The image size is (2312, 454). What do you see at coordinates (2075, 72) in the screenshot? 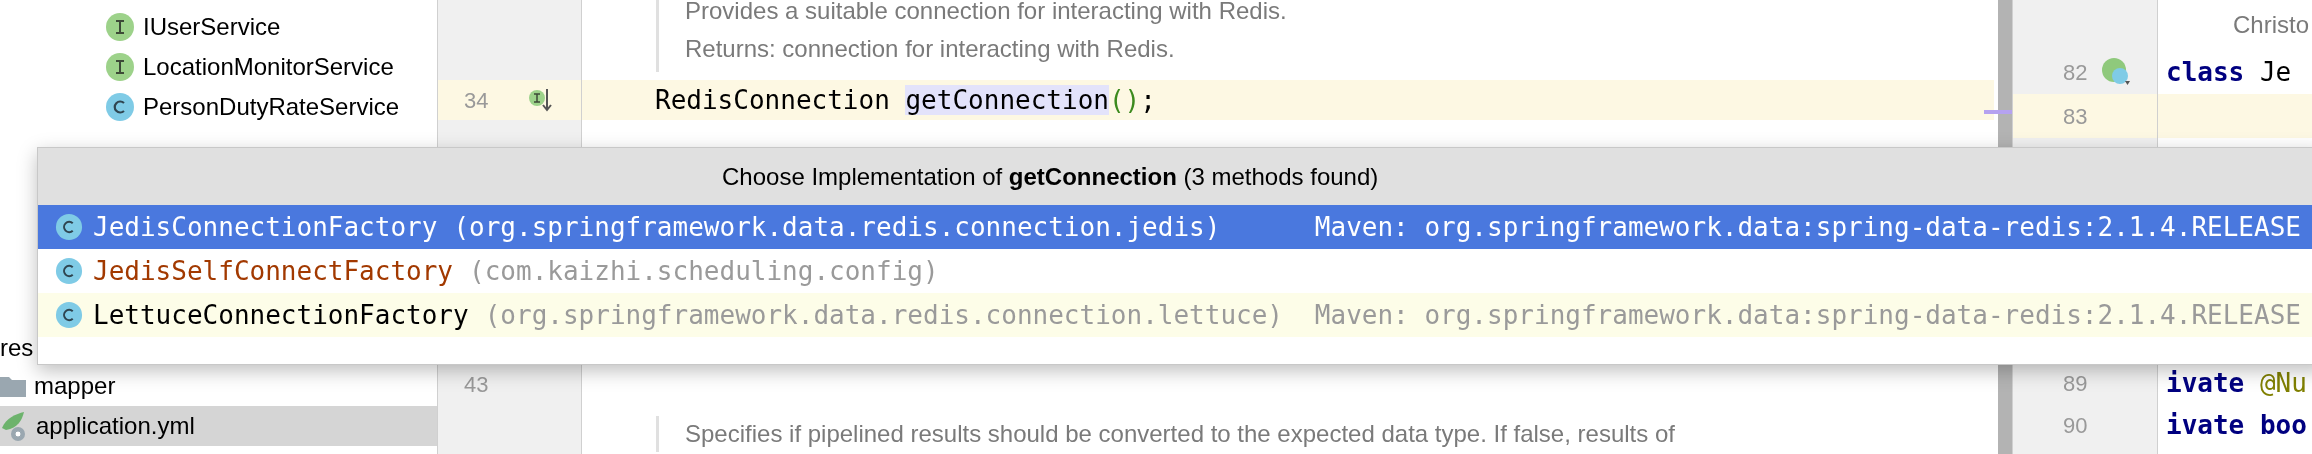
I see `line-number: 82` at bounding box center [2075, 72].